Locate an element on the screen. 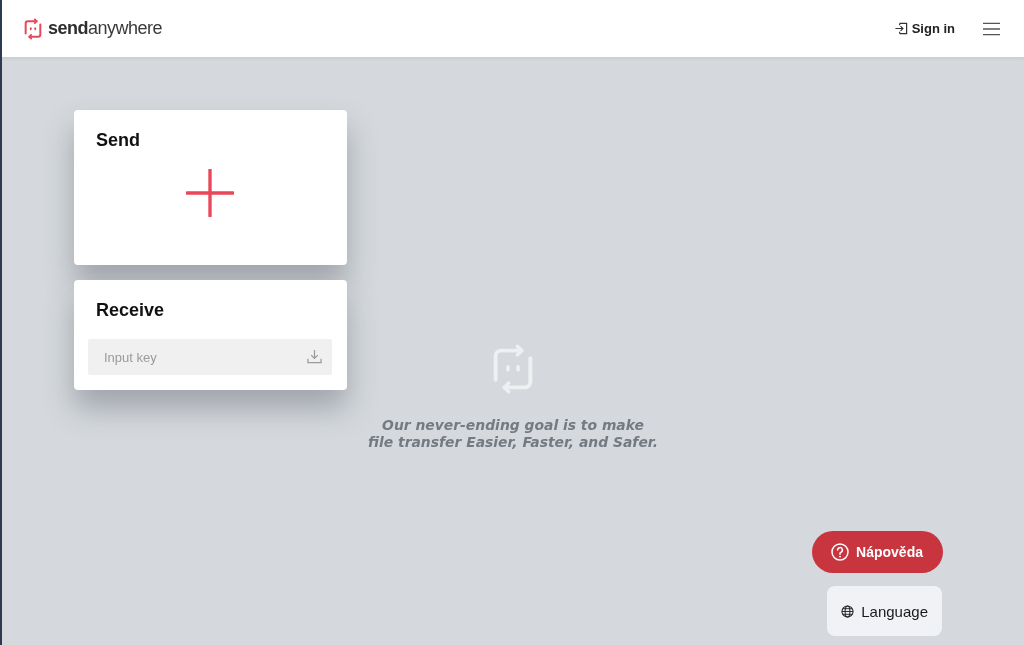 Image resolution: width=1024 pixels, height=645 pixels. logo-wordmark: sendanywhere is located at coordinates (105, 28).